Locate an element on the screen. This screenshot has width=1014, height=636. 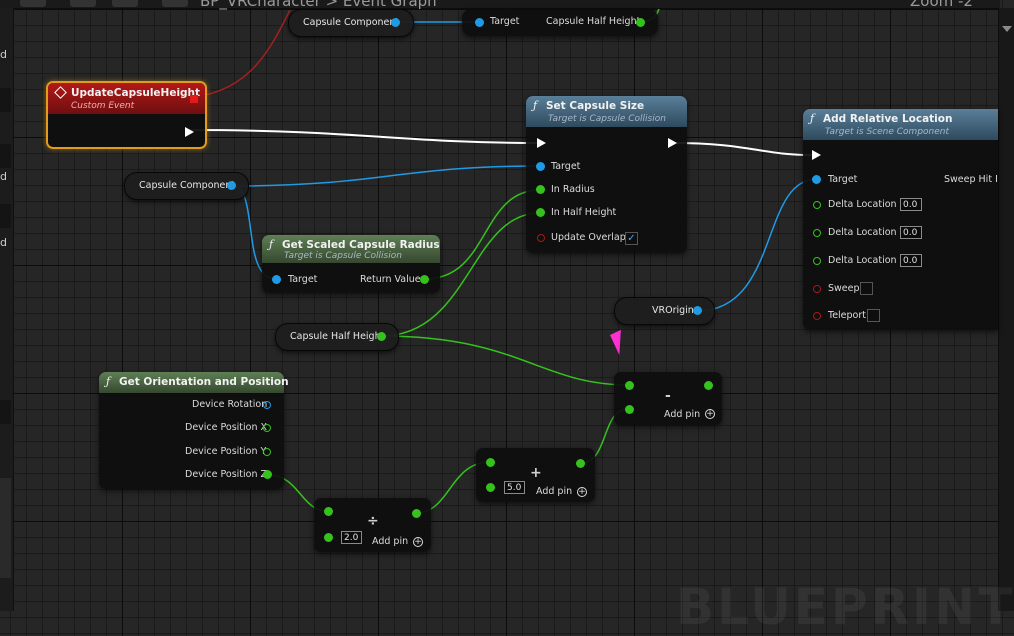
delta-x-input: 0.0 is located at coordinates (911, 204).